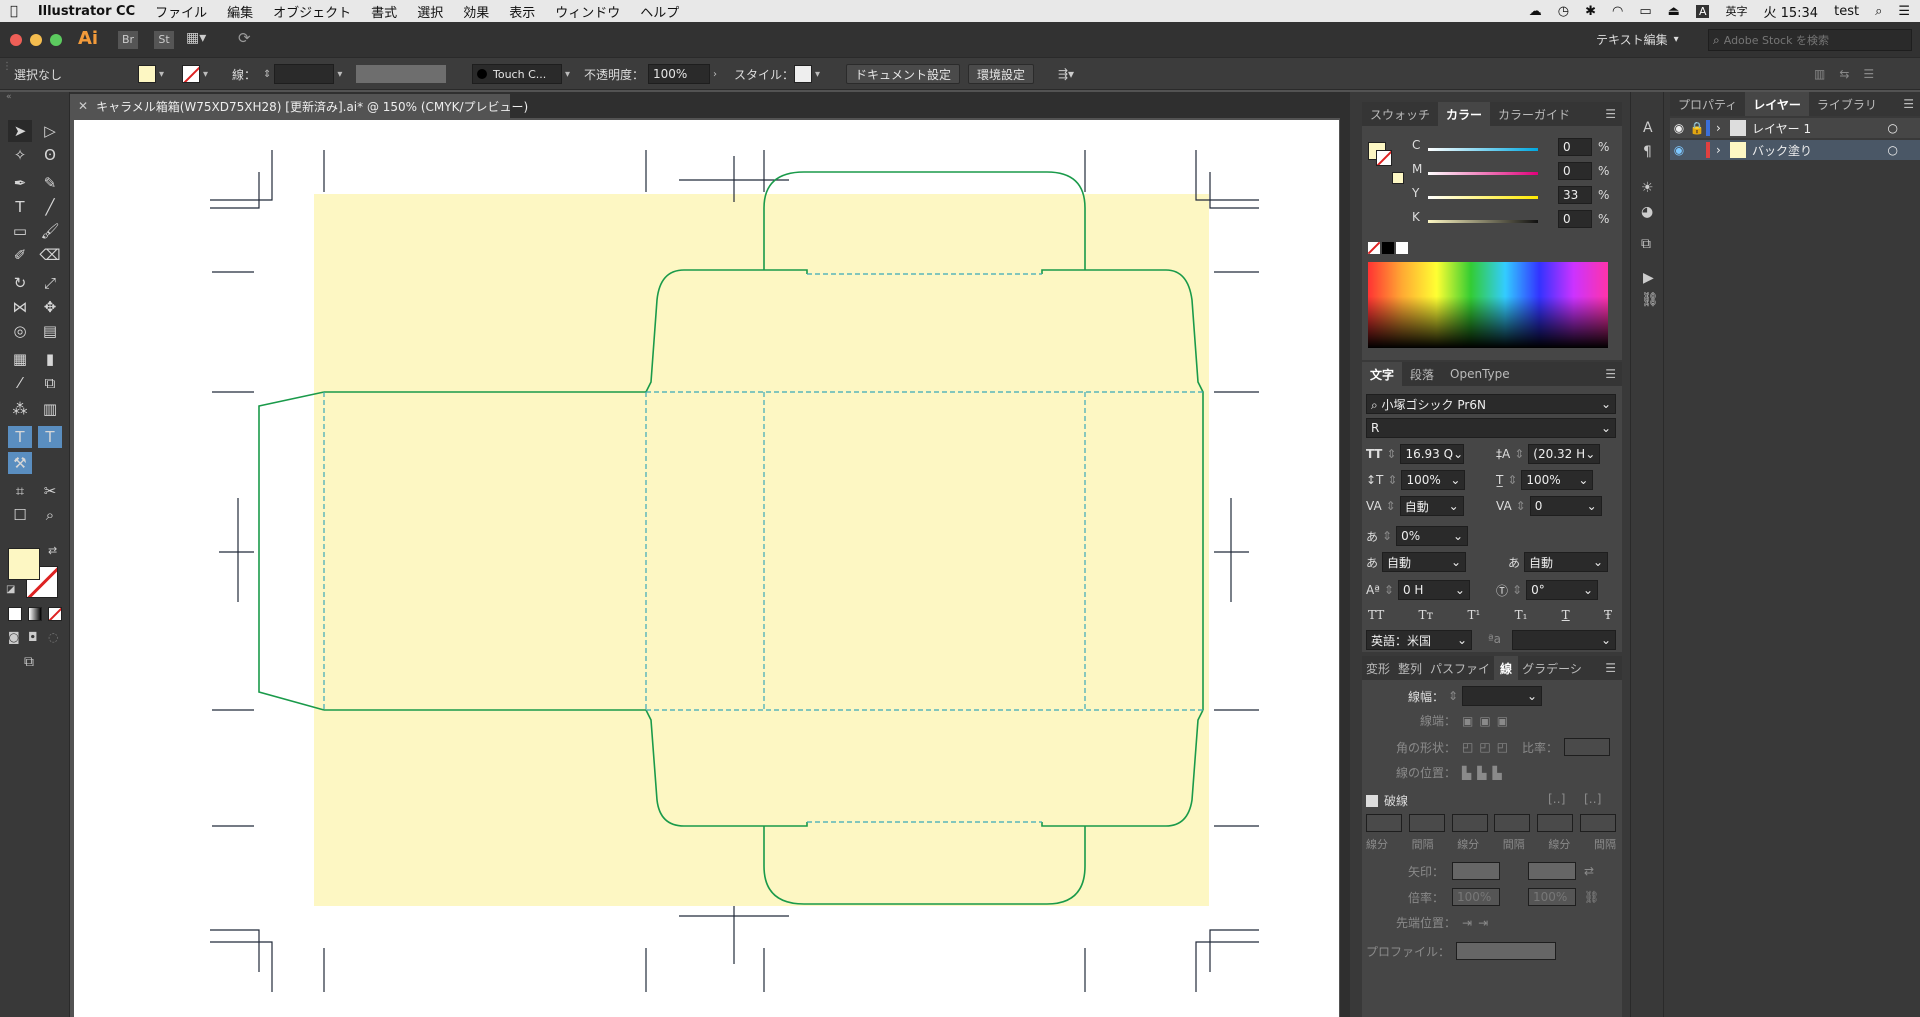 This screenshot has height=1017, width=1920. I want to click on time-machine-icon: ◷, so click(1563, 11).